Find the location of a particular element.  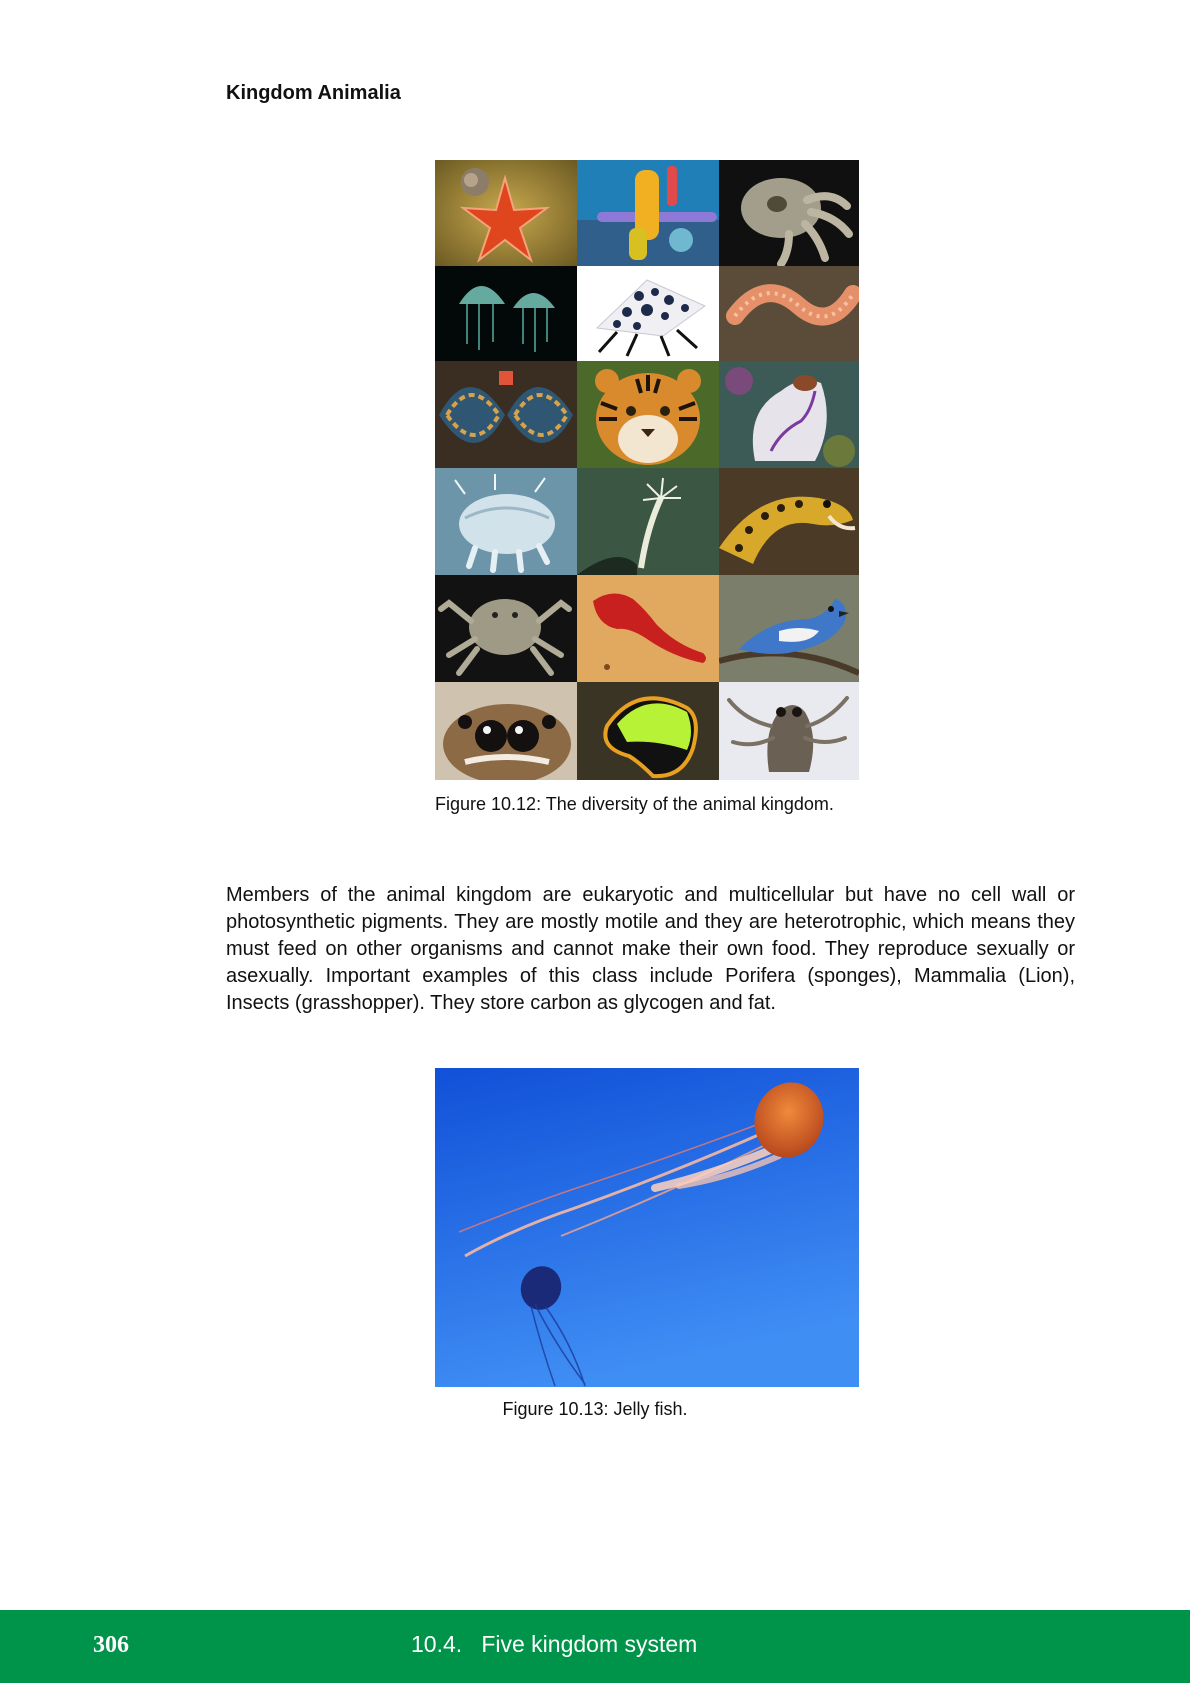

page-footer: 306 10.4. Five kingdom system is located at coordinates (595, 1646).